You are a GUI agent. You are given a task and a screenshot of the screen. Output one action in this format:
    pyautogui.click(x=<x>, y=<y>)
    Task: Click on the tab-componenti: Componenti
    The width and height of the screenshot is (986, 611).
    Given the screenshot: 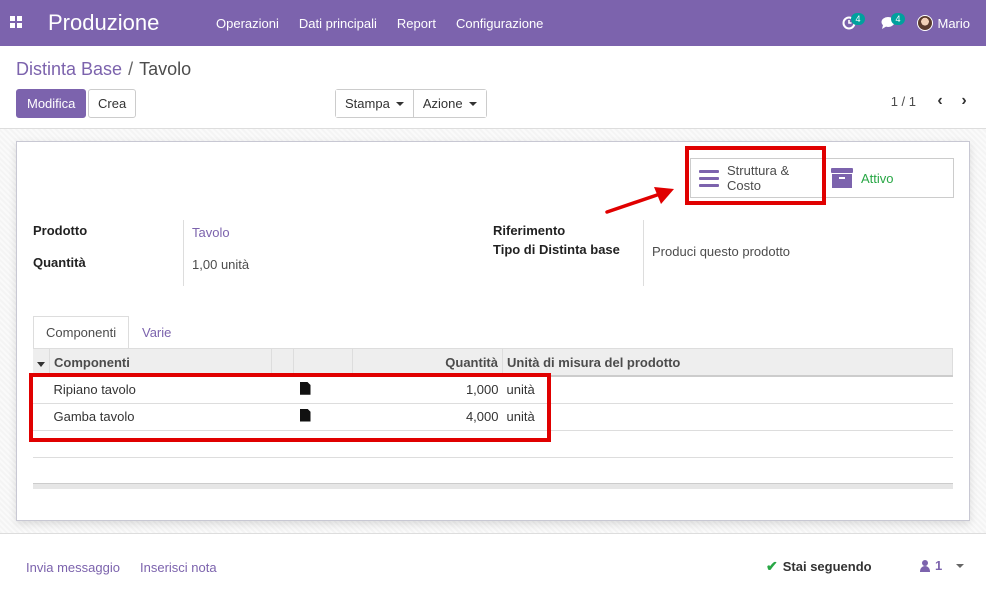 What is the action you would take?
    pyautogui.click(x=81, y=332)
    